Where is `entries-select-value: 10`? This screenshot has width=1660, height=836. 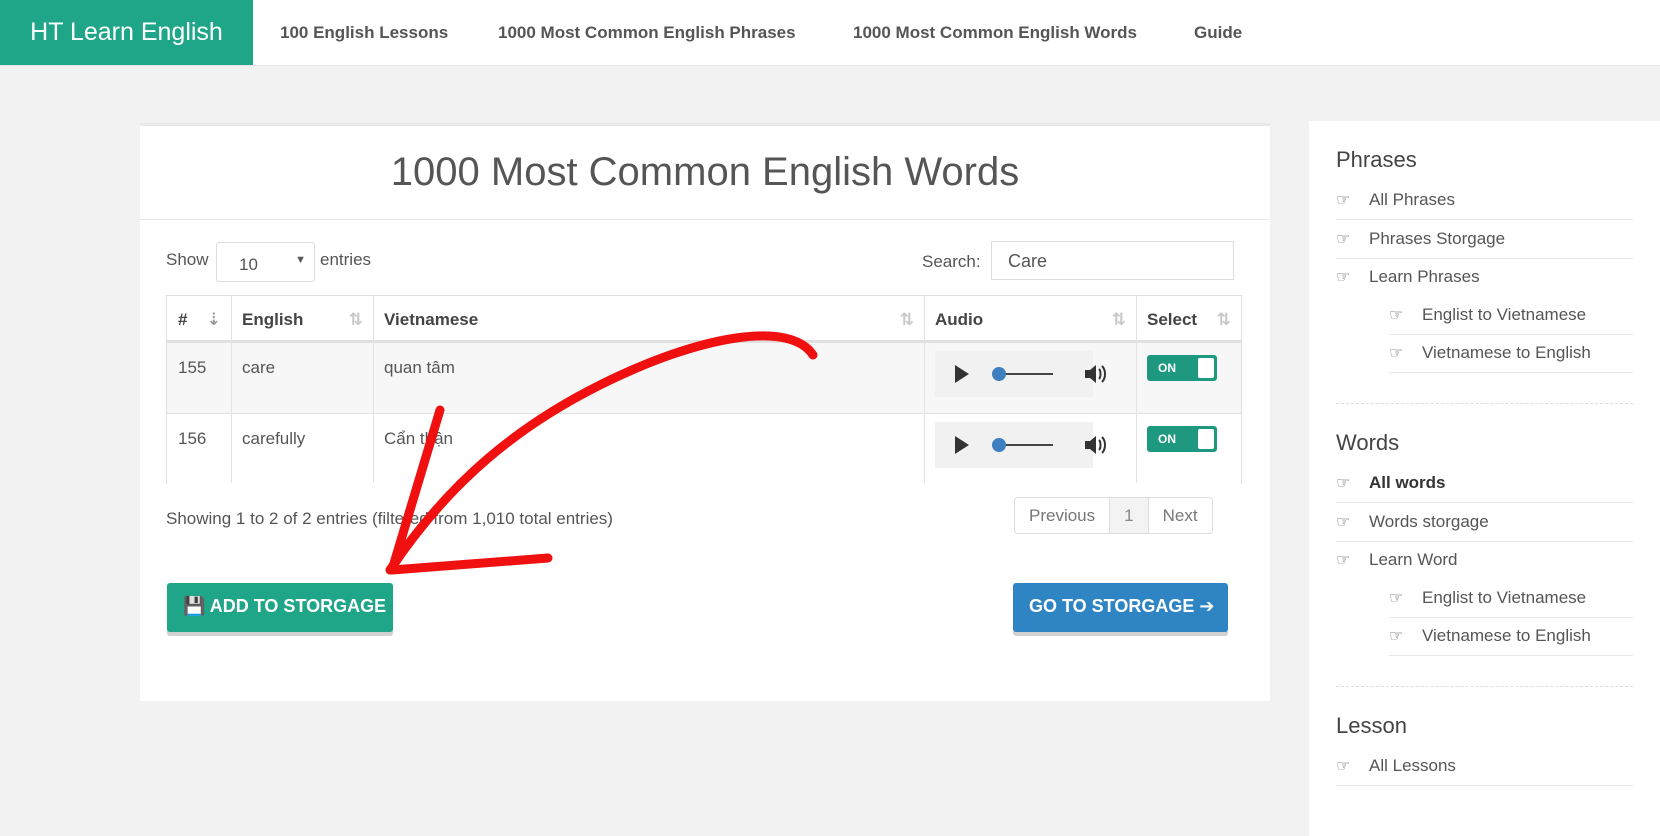 entries-select-value: 10 is located at coordinates (248, 264).